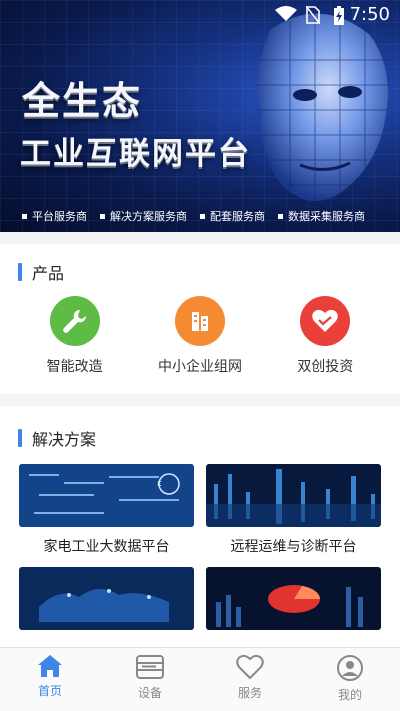  I want to click on server-icon, so click(150, 667).